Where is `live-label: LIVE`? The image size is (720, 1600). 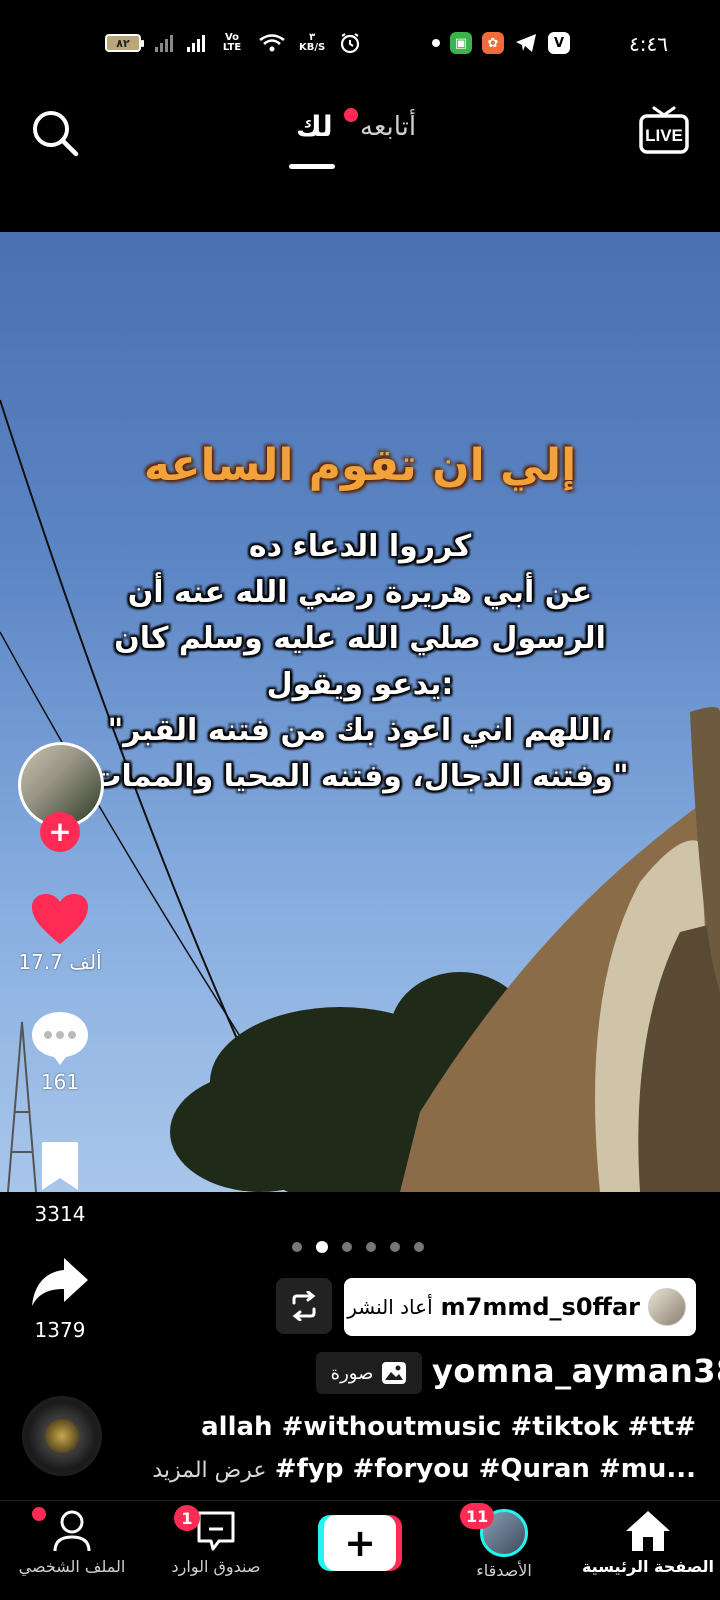 live-label: LIVE is located at coordinates (664, 135).